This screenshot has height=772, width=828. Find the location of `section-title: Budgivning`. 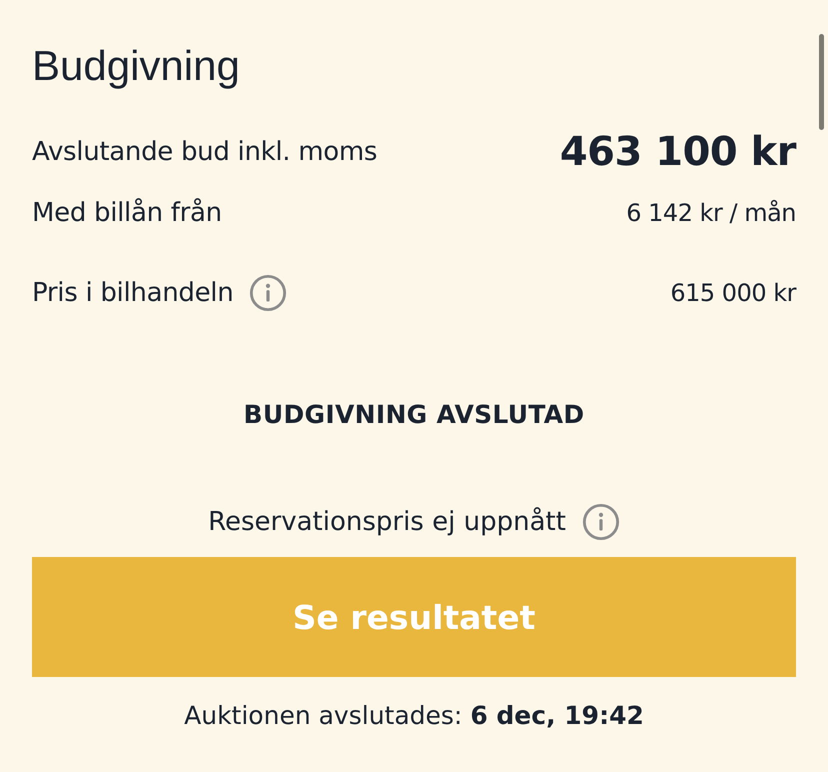

section-title: Budgivning is located at coordinates (136, 66).